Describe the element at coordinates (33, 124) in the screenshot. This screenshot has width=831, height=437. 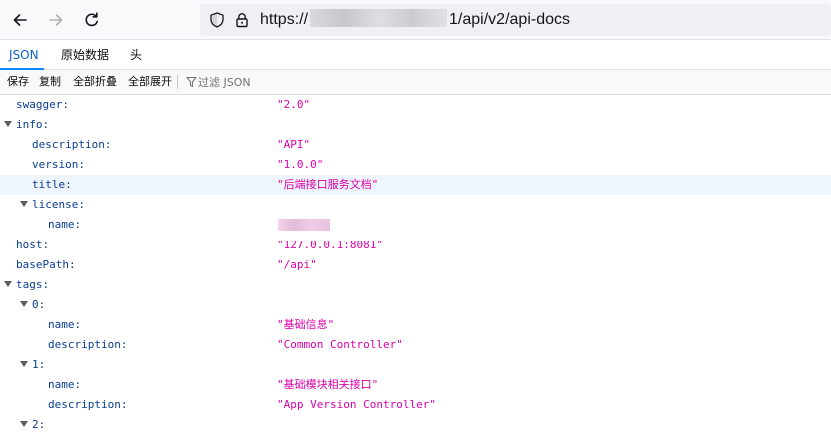
I see `json-key: info:` at that location.